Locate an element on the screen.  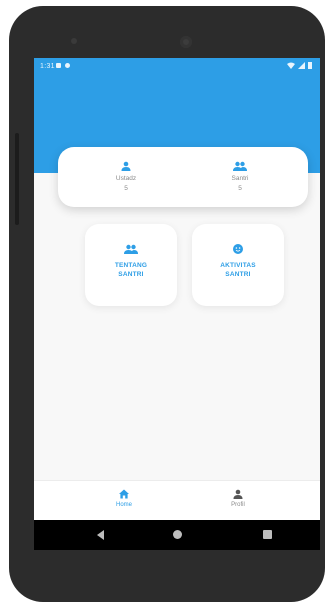
back-icon is located at coordinates (100, 535).